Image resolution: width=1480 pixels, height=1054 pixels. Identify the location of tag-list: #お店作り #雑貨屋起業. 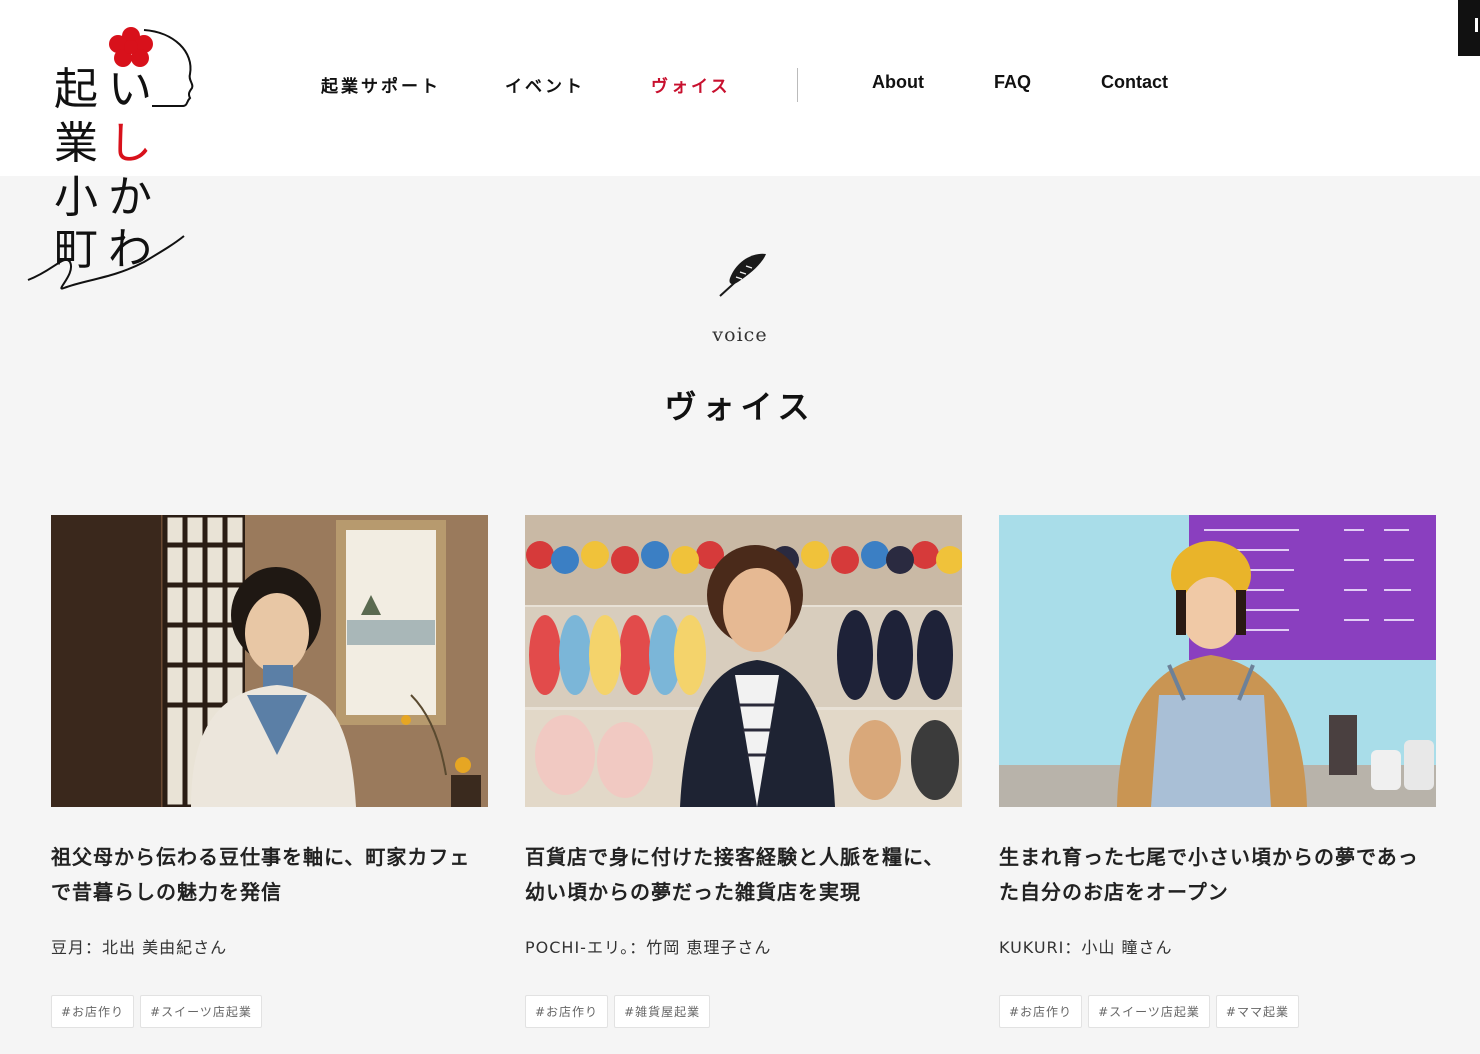
(618, 1011).